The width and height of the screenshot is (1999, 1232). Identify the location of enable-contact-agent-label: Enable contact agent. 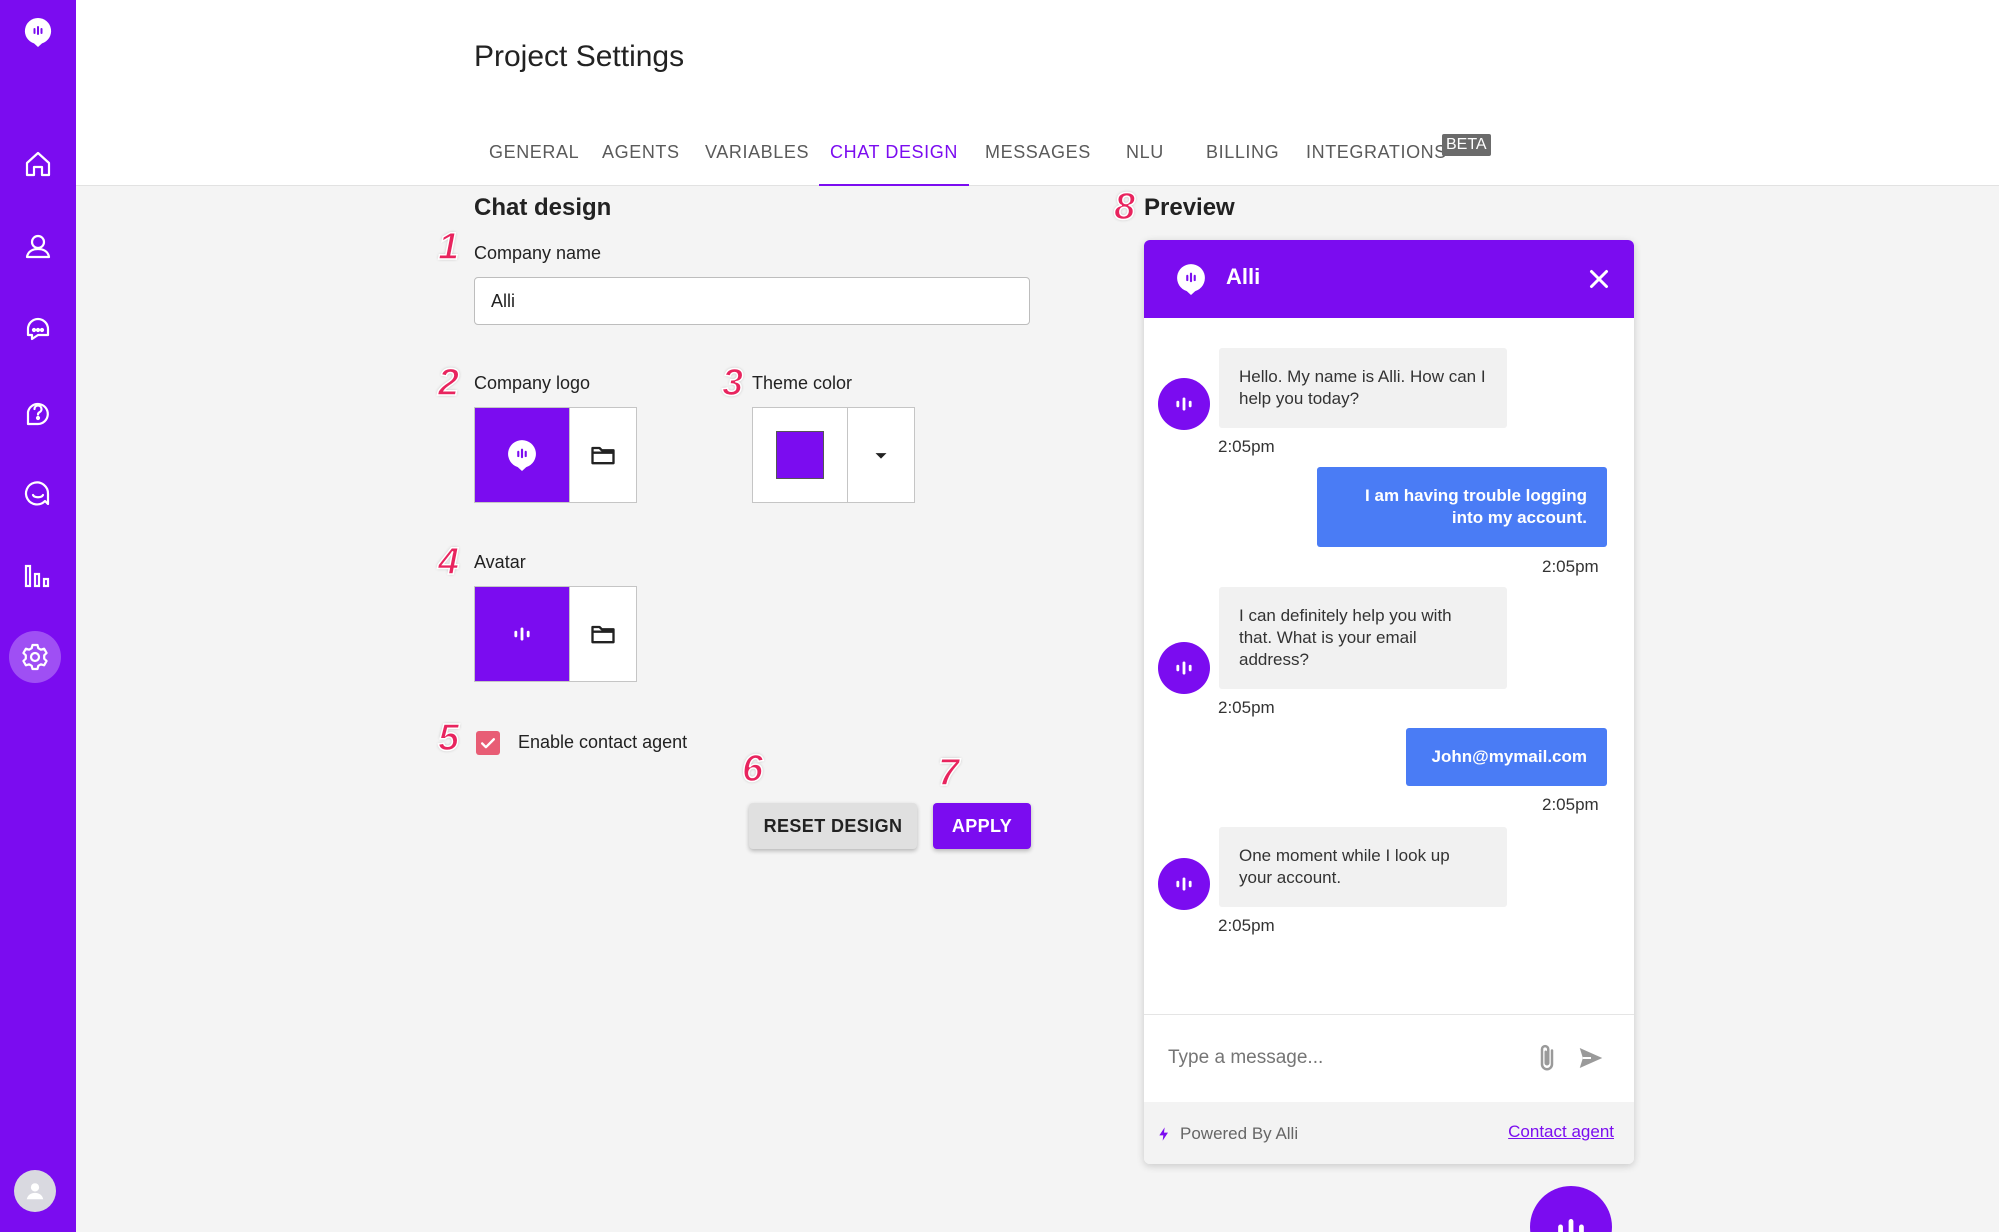
(603, 742).